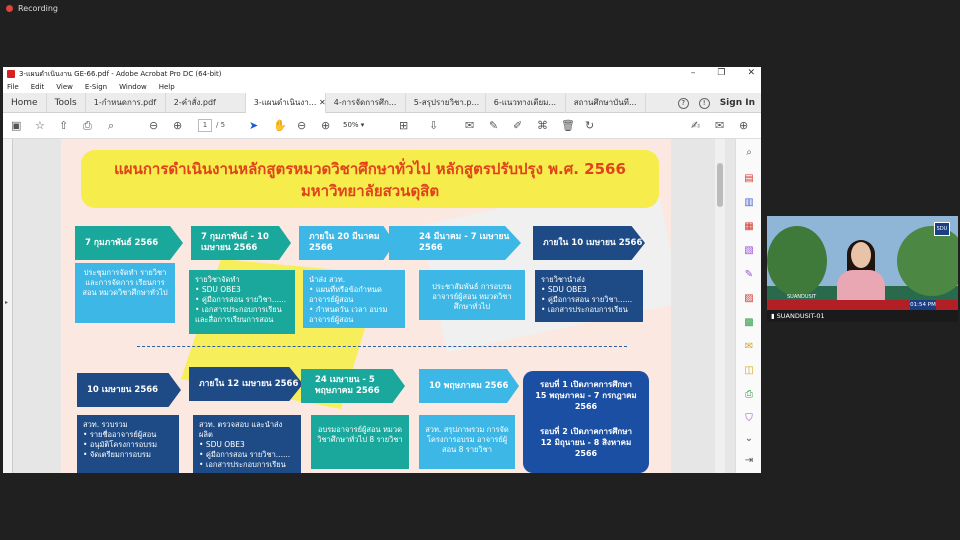  I want to click on video-clock: 01:54 PM, so click(923, 305).